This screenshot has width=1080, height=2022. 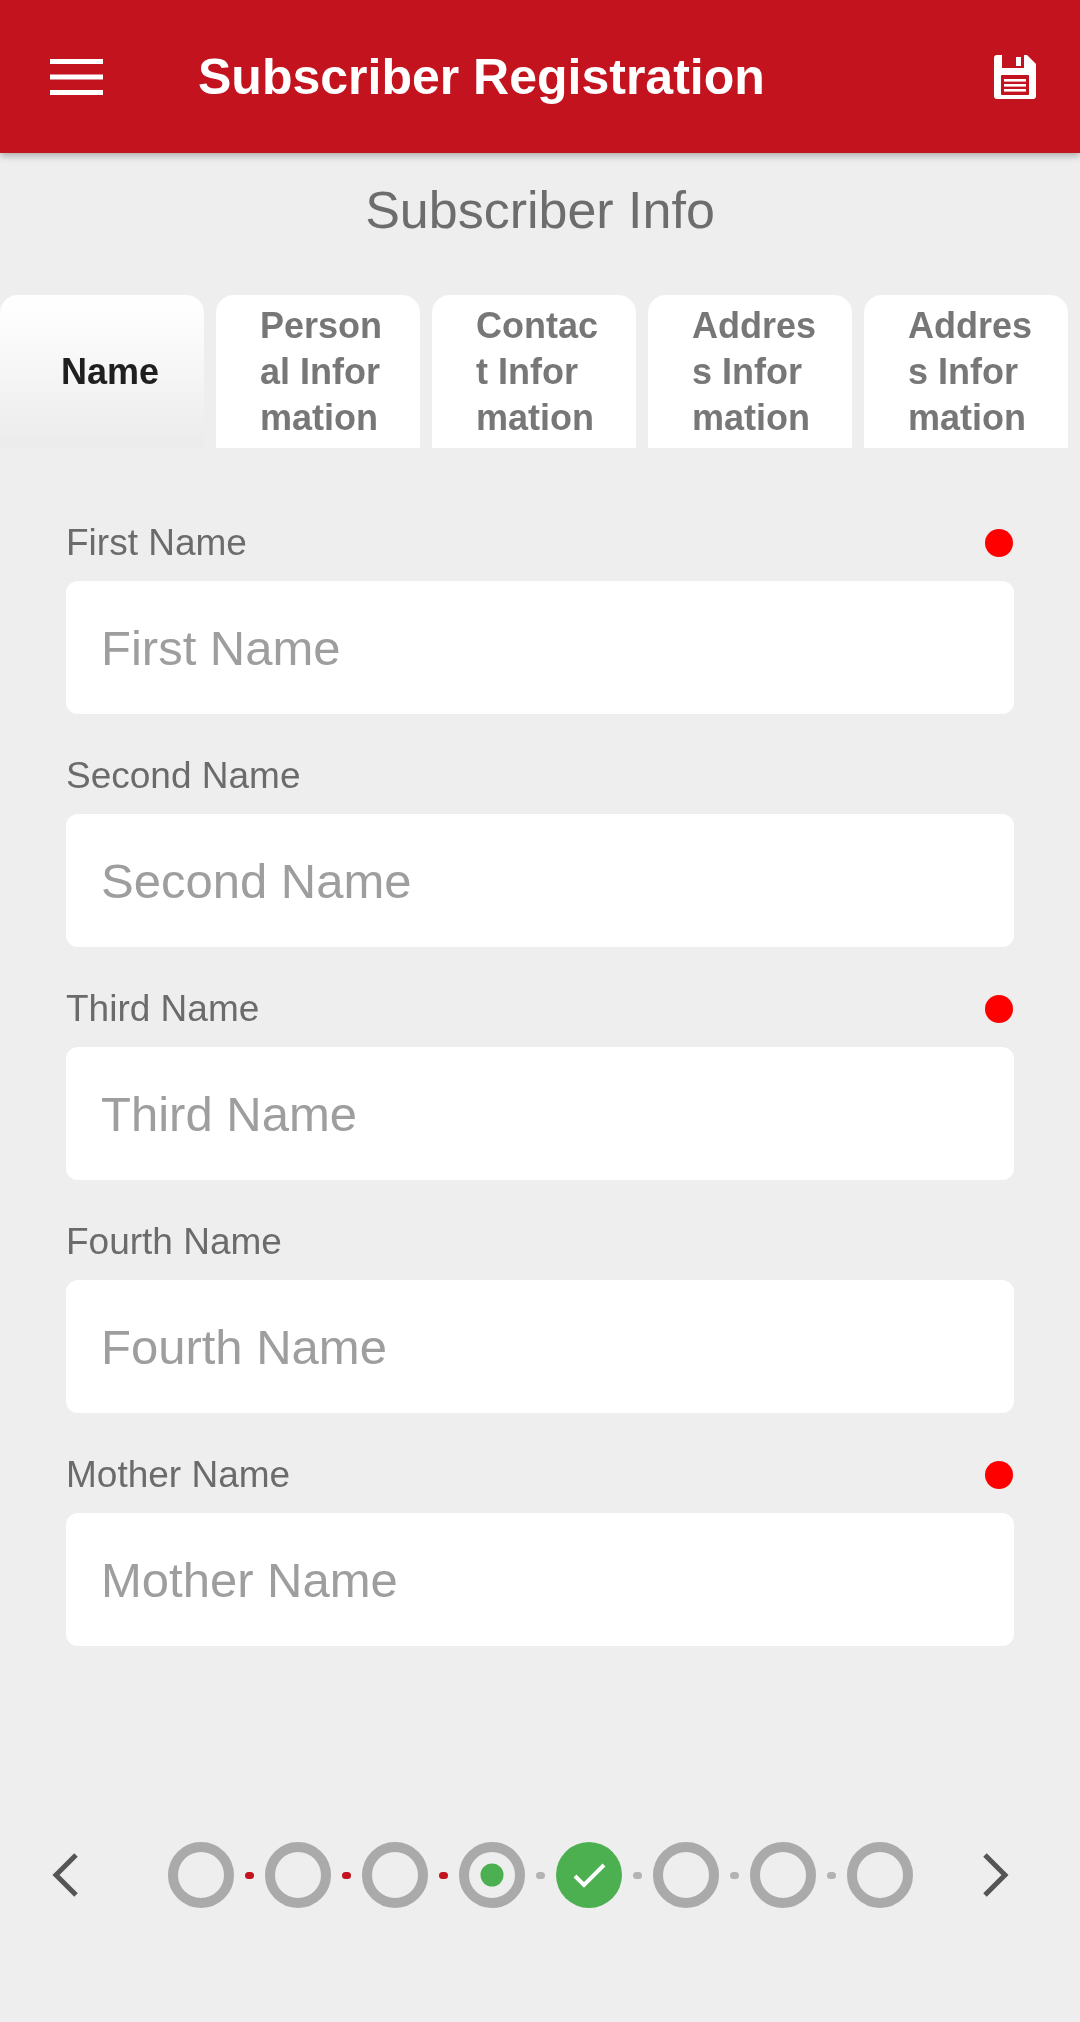 What do you see at coordinates (540, 880) in the screenshot?
I see `input-field: Second Name` at bounding box center [540, 880].